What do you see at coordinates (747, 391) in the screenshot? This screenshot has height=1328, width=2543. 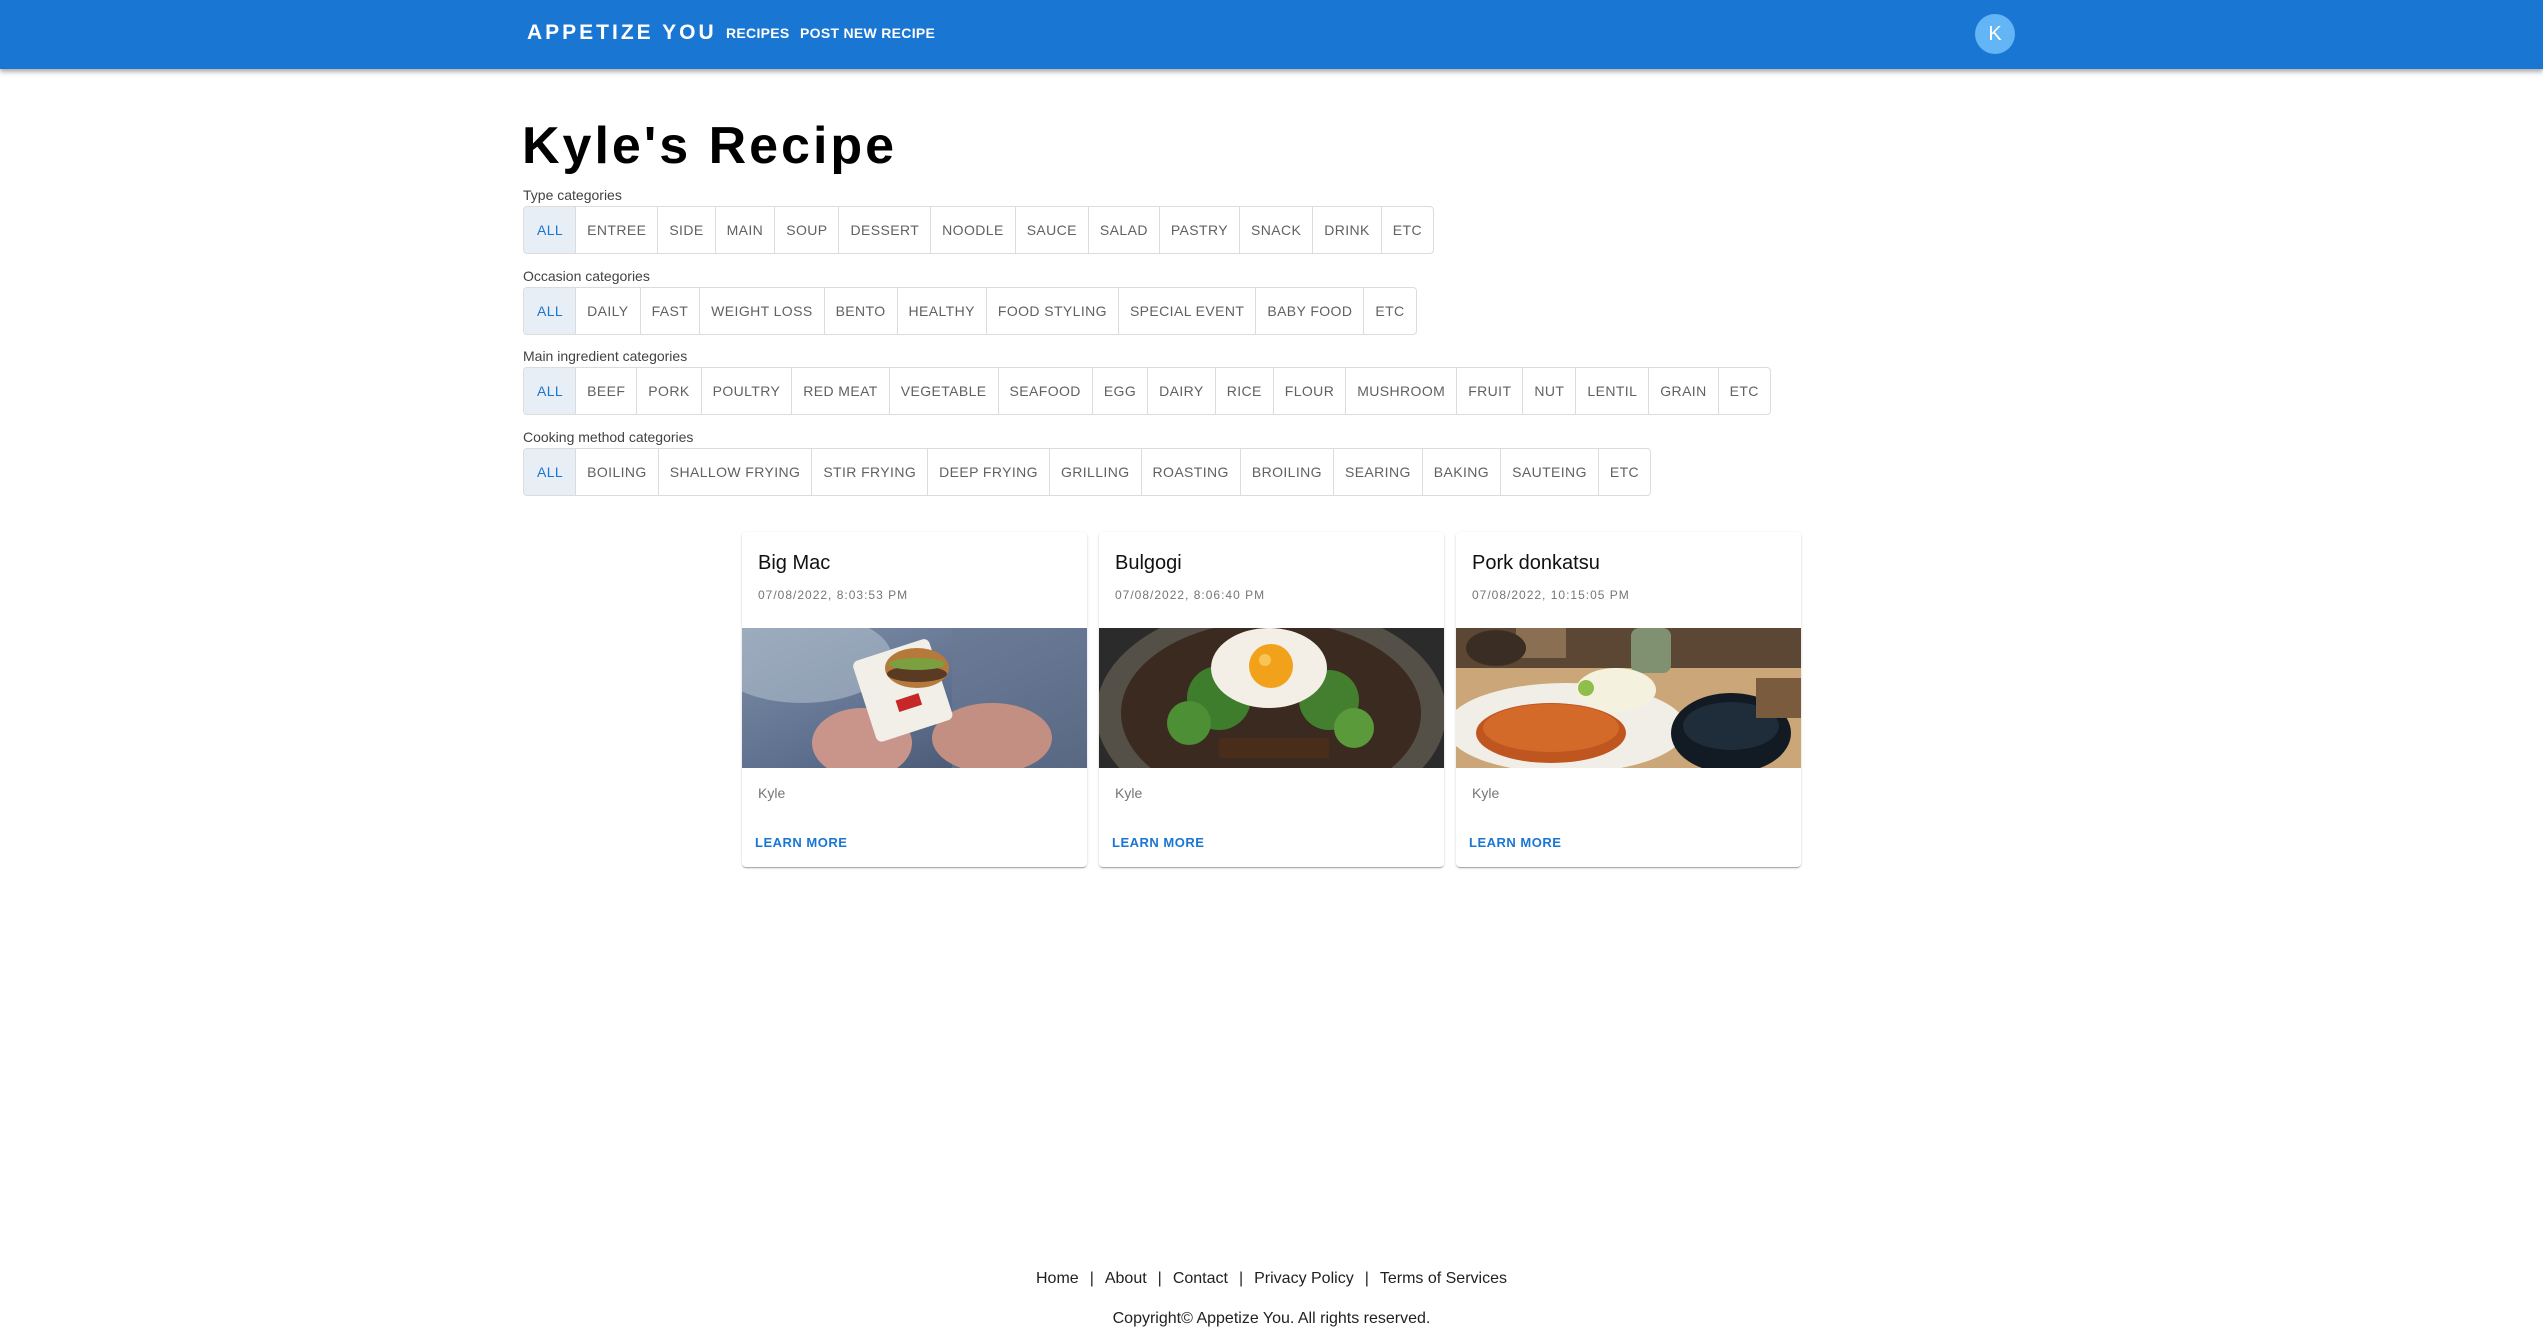 I see `category-filter-poultry: POULTRY` at bounding box center [747, 391].